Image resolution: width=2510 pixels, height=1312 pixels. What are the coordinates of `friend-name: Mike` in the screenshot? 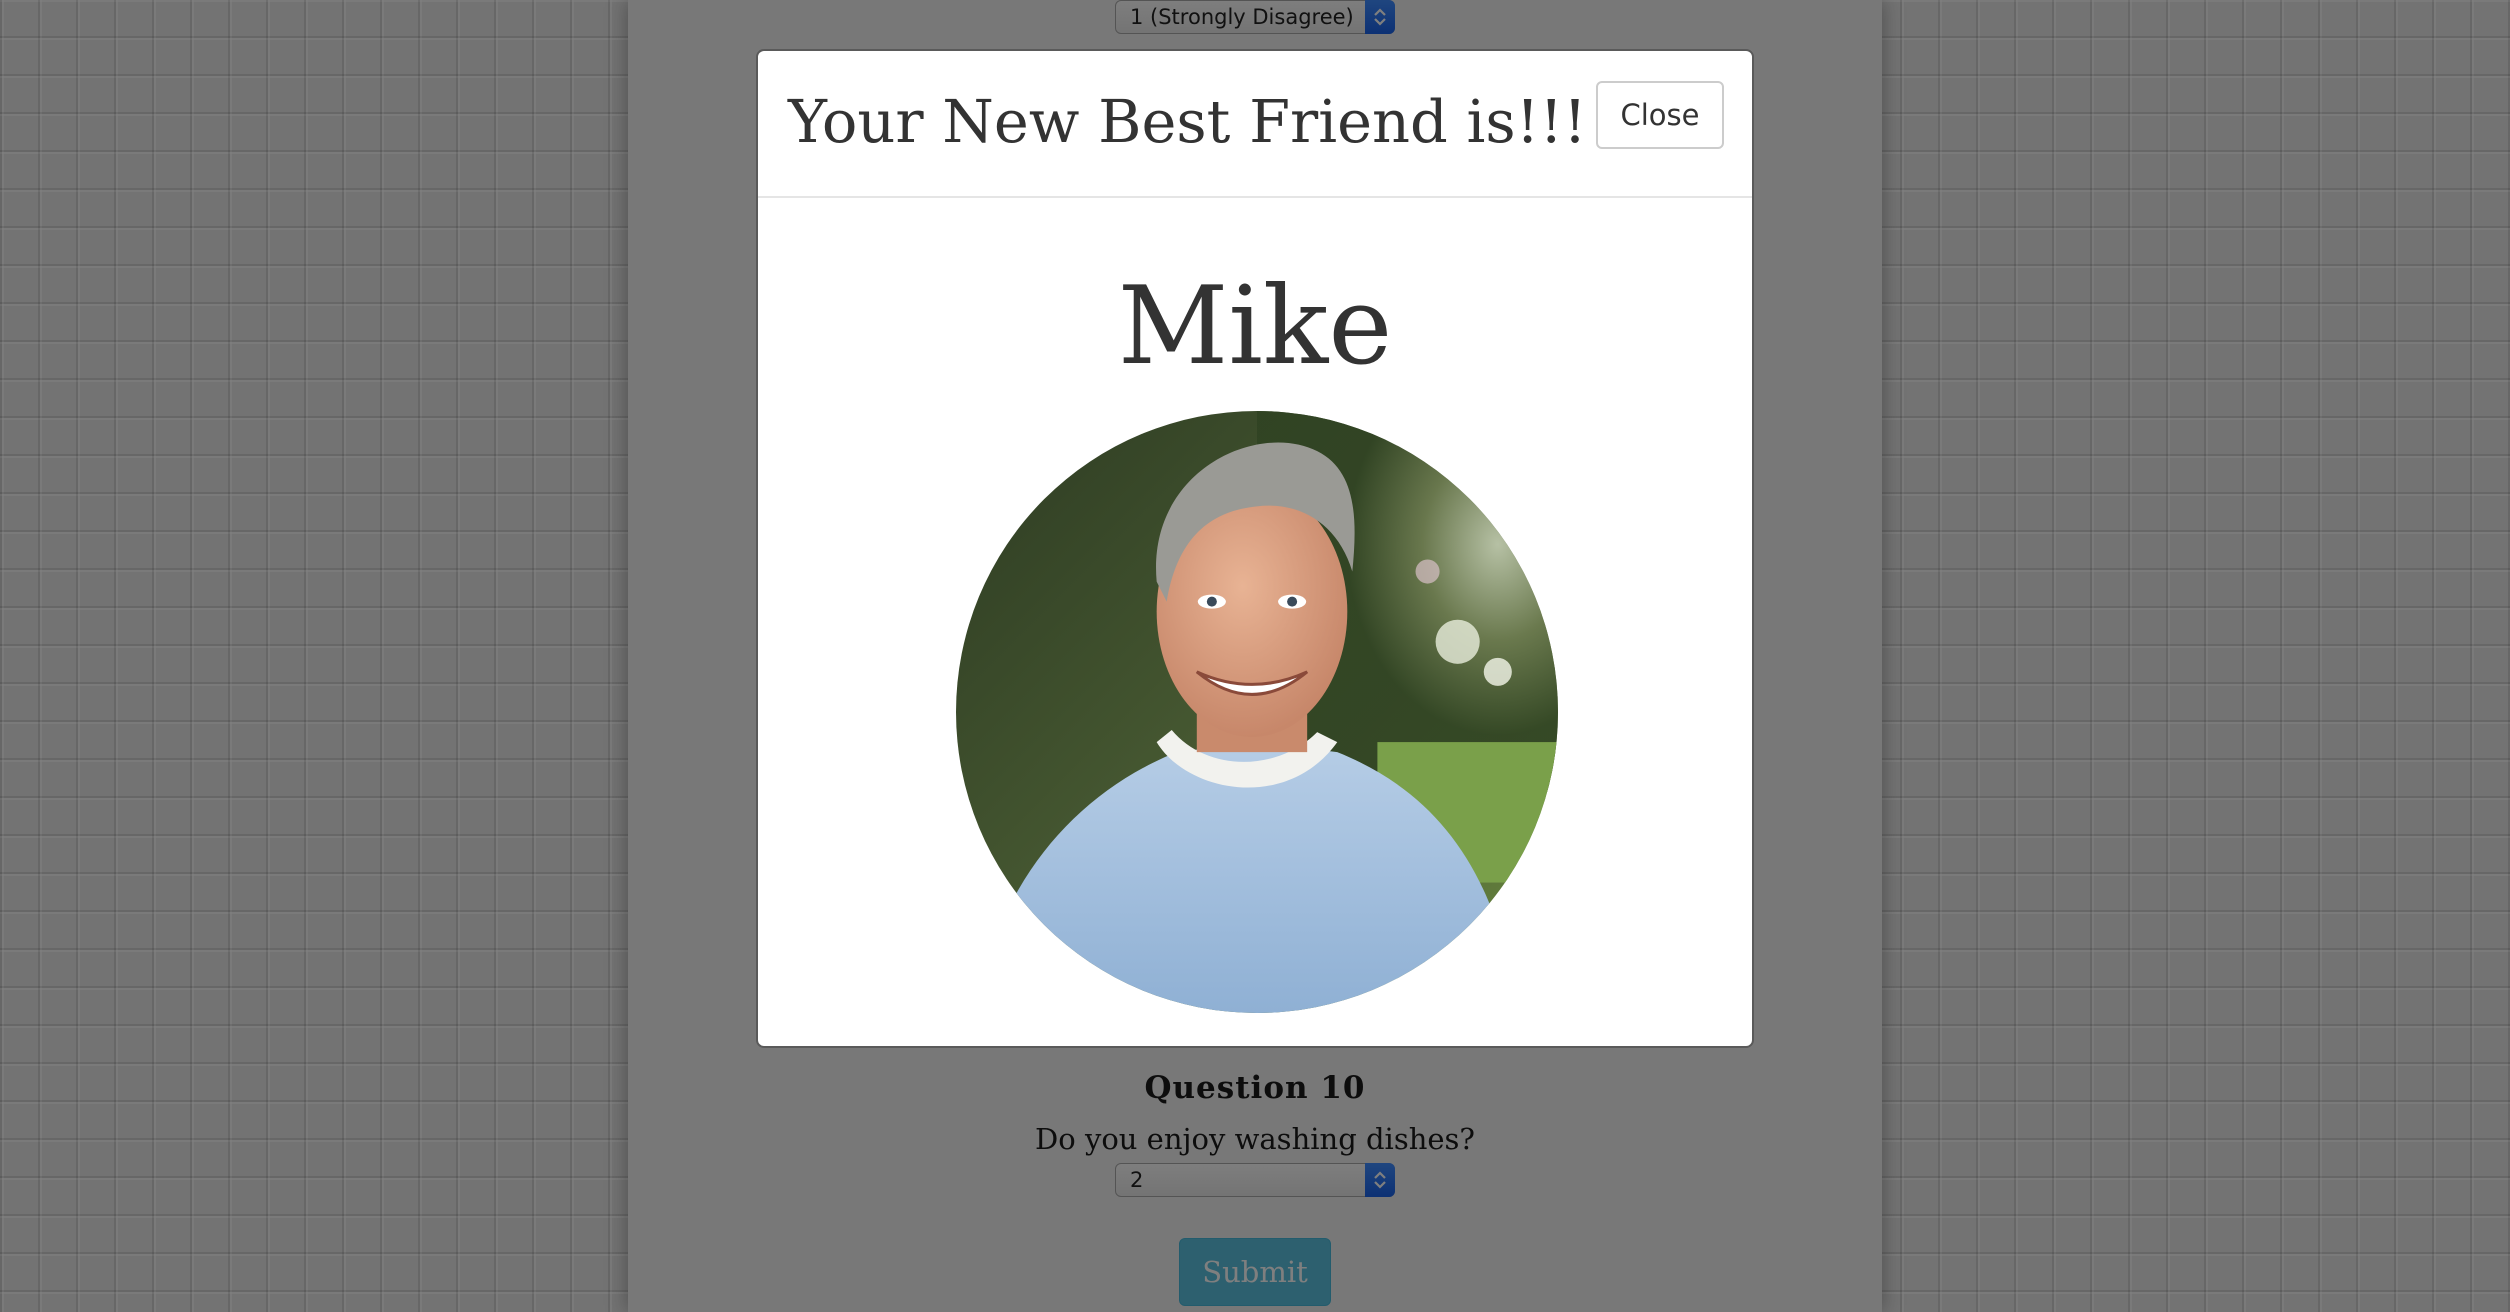 It's located at (1255, 326).